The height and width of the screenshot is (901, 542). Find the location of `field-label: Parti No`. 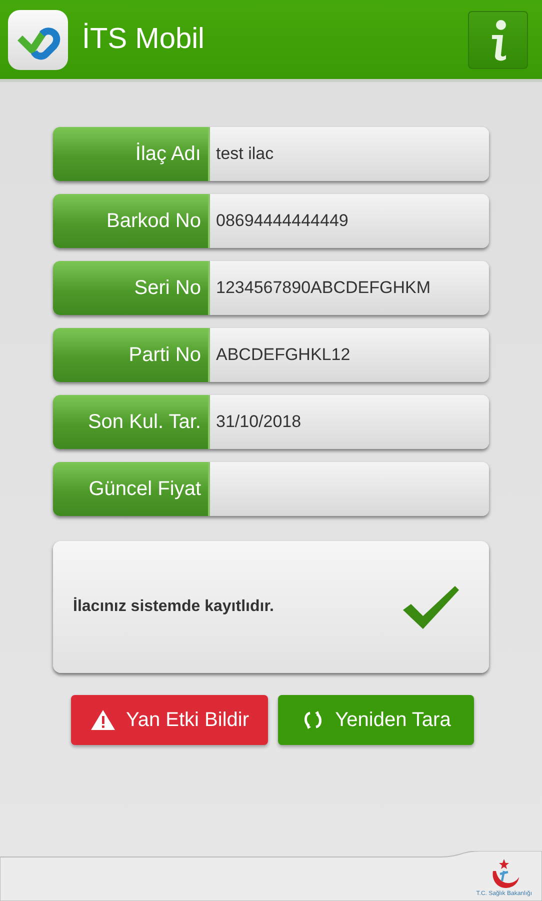

field-label: Parti No is located at coordinates (130, 355).